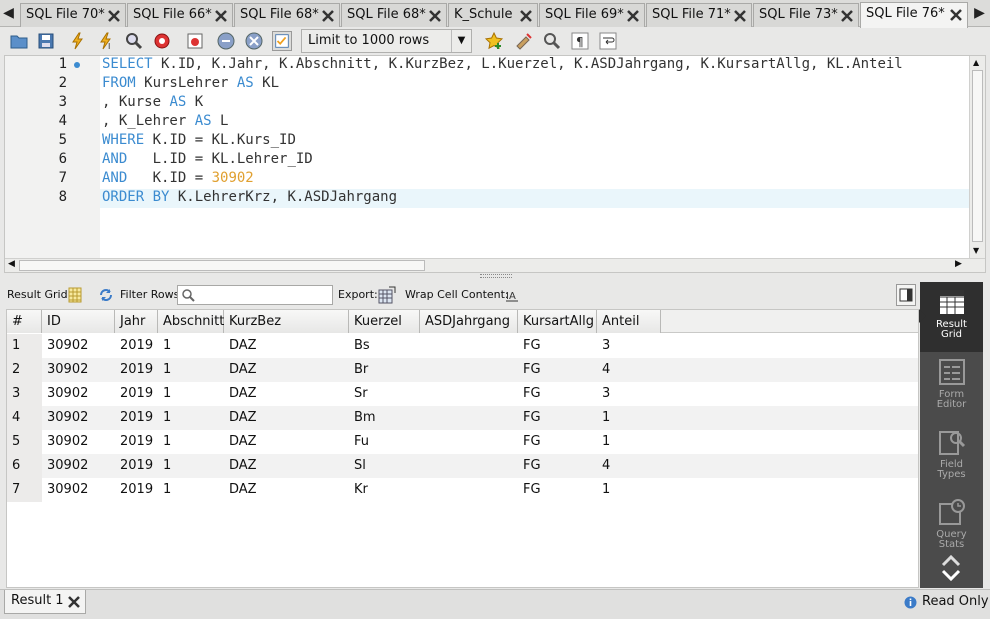 This screenshot has height=619, width=990. Describe the element at coordinates (19, 41) in the screenshot. I see `open-folder-icon` at that location.